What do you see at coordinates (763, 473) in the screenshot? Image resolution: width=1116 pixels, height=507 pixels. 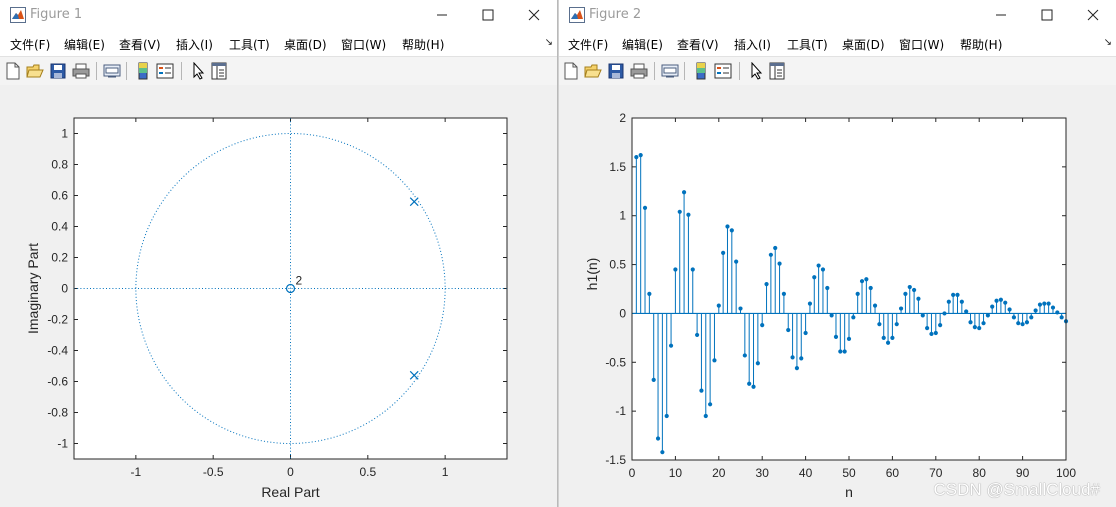 I see `x-tick-label: 30` at bounding box center [763, 473].